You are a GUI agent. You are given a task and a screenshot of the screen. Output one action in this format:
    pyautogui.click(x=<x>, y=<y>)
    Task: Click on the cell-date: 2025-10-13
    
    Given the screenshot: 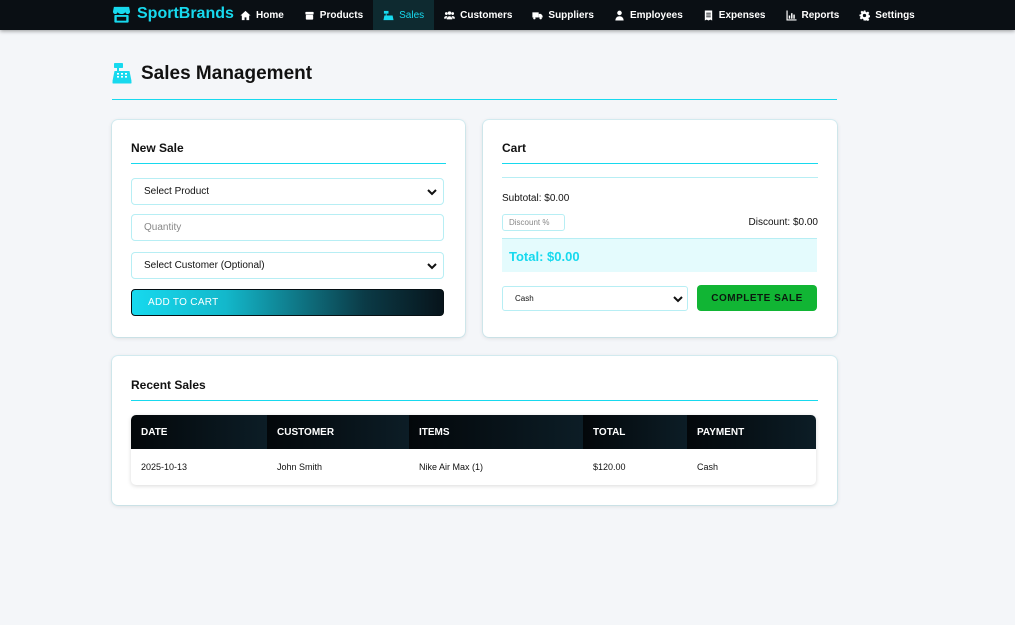 What is the action you would take?
    pyautogui.click(x=164, y=467)
    